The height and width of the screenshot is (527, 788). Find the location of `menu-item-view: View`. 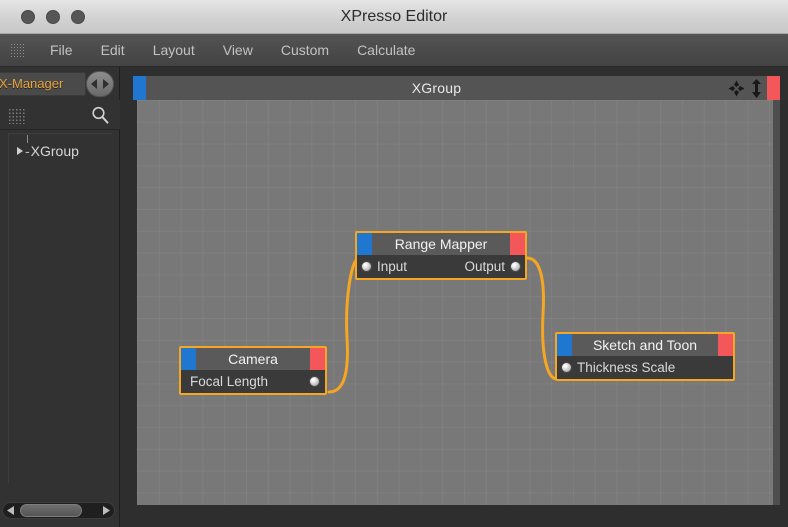

menu-item-view: View is located at coordinates (238, 50).